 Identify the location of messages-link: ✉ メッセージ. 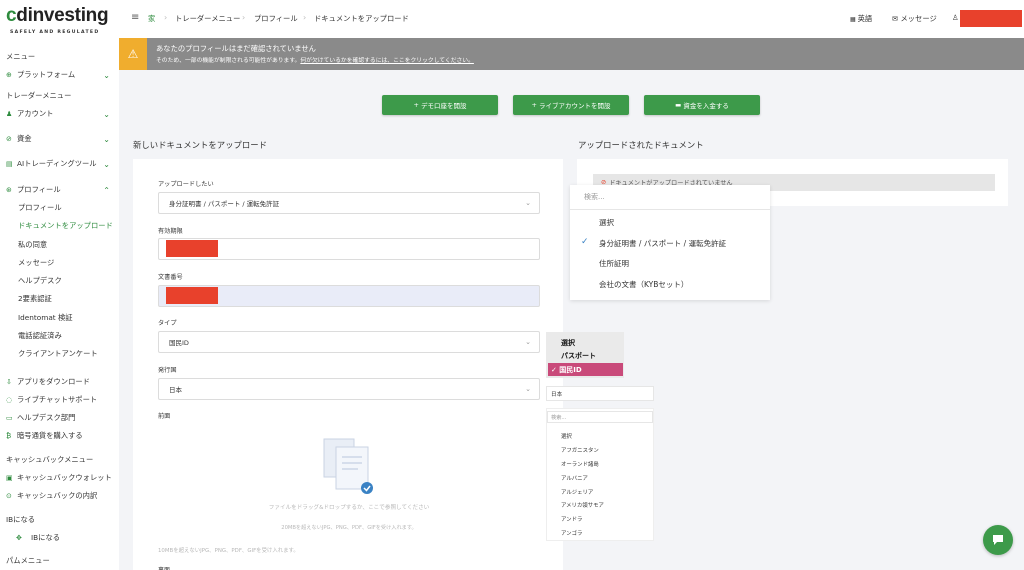
(914, 19).